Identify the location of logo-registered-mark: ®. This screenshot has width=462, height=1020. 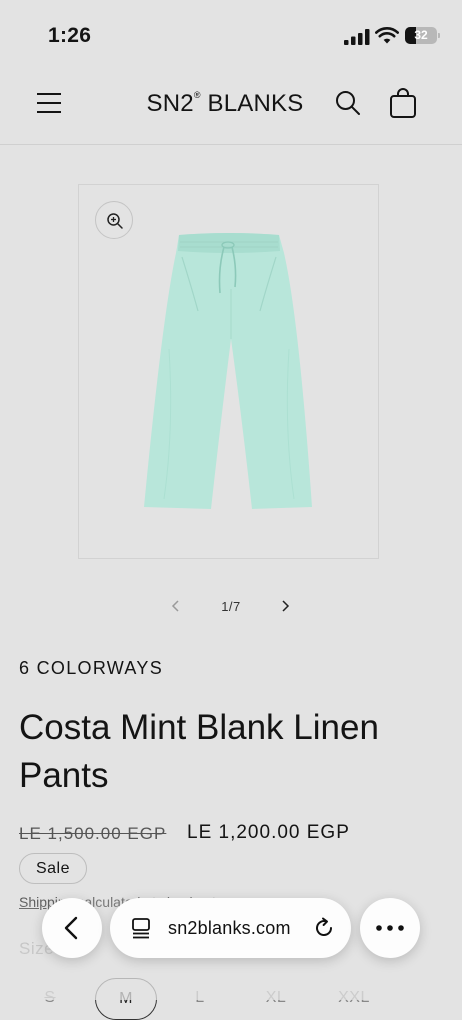
(197, 95).